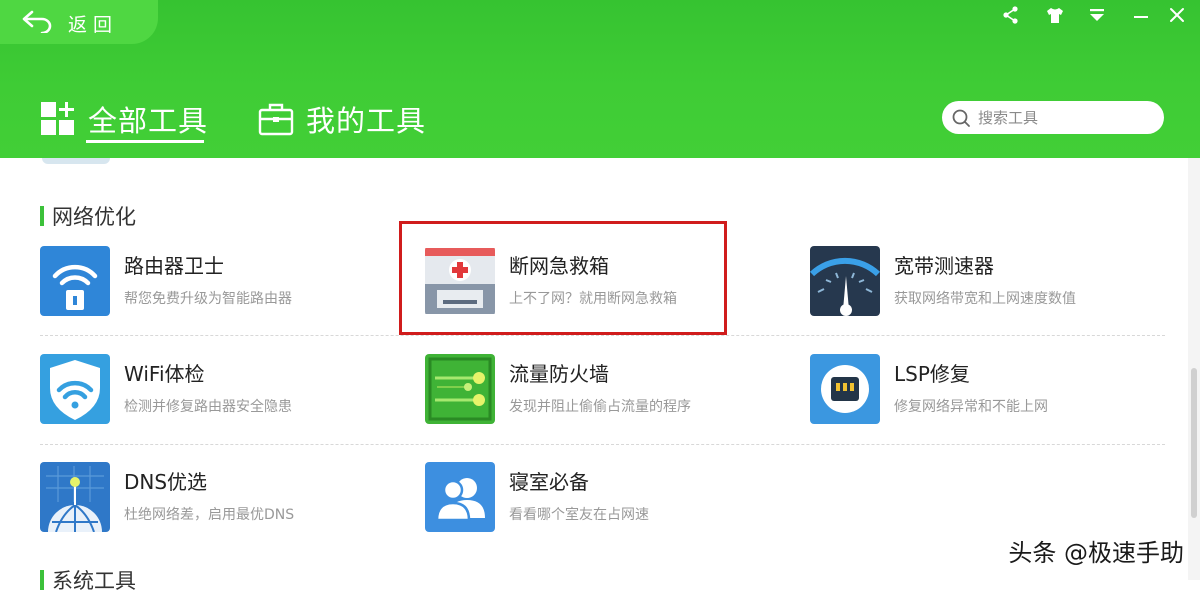  What do you see at coordinates (37, 21) in the screenshot?
I see `back-arrow-icon` at bounding box center [37, 21].